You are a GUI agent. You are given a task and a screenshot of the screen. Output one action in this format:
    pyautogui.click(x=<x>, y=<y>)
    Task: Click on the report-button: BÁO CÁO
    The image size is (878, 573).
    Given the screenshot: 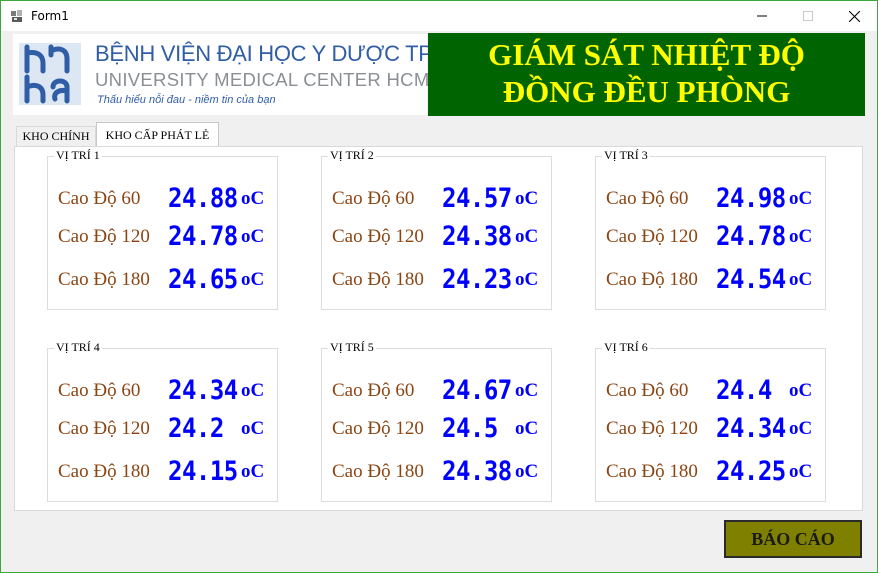 What is the action you would take?
    pyautogui.click(x=793, y=539)
    